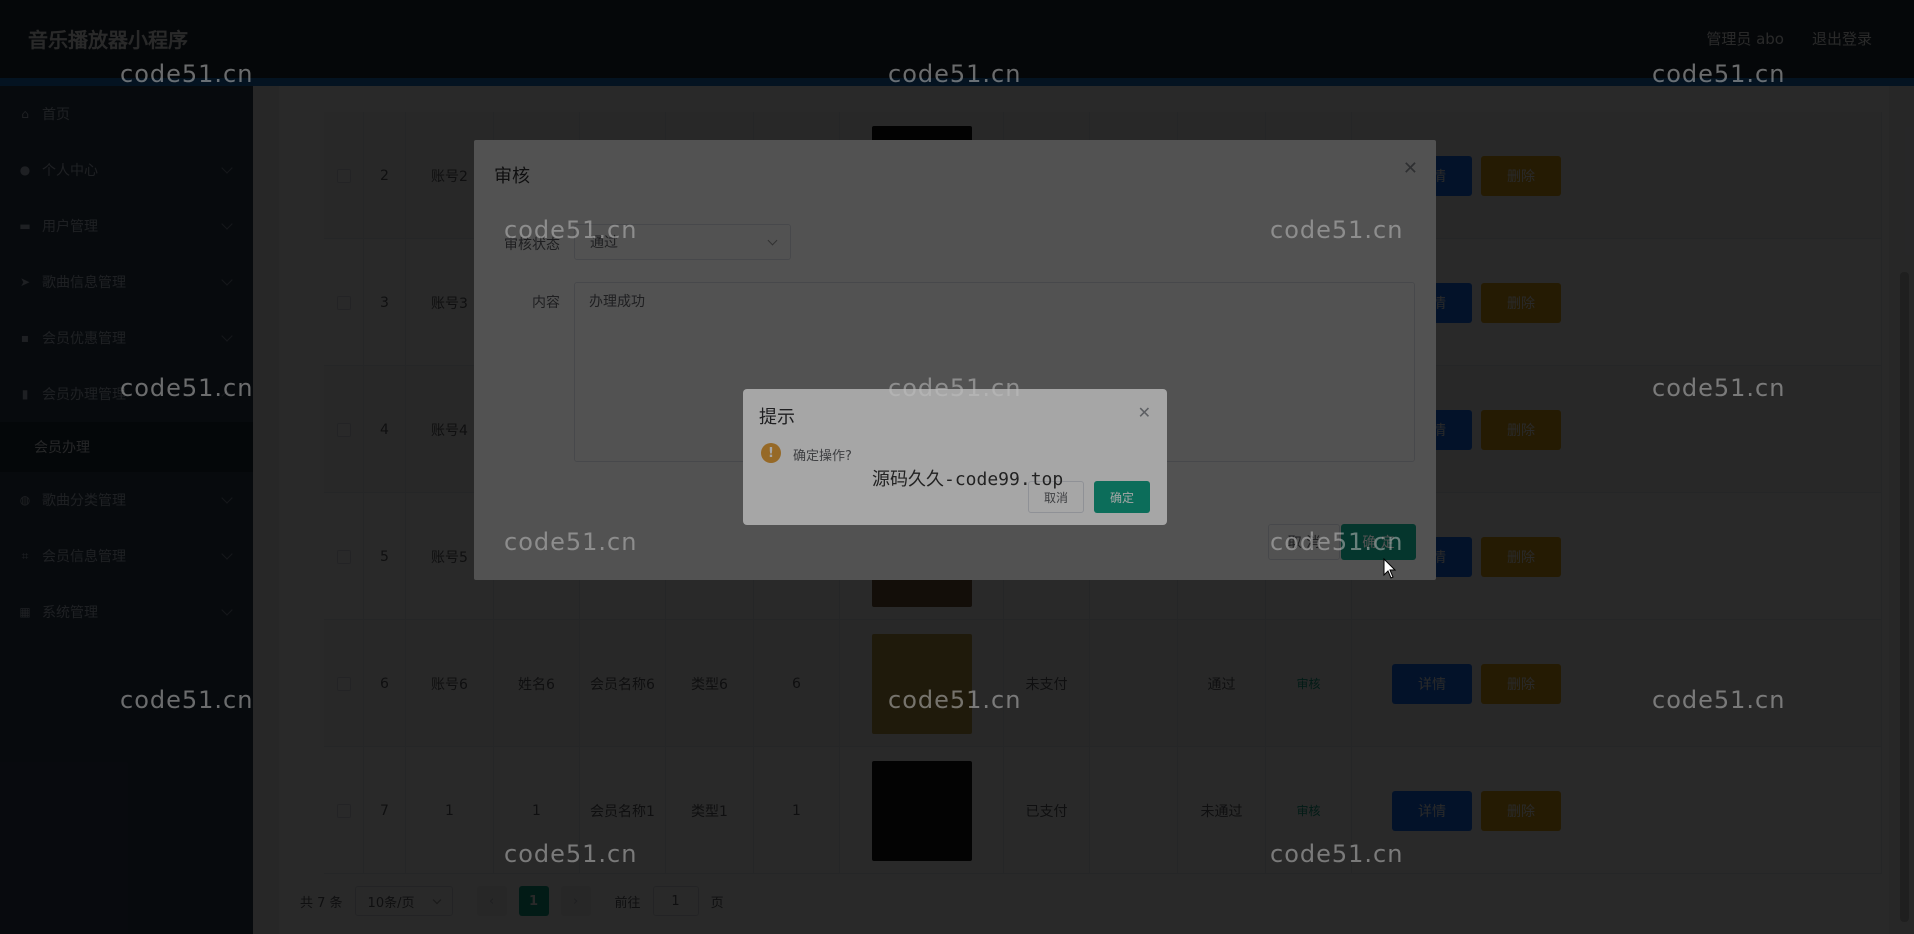 The width and height of the screenshot is (1914, 934). What do you see at coordinates (777, 417) in the screenshot?
I see `confirm-title: 提示` at bounding box center [777, 417].